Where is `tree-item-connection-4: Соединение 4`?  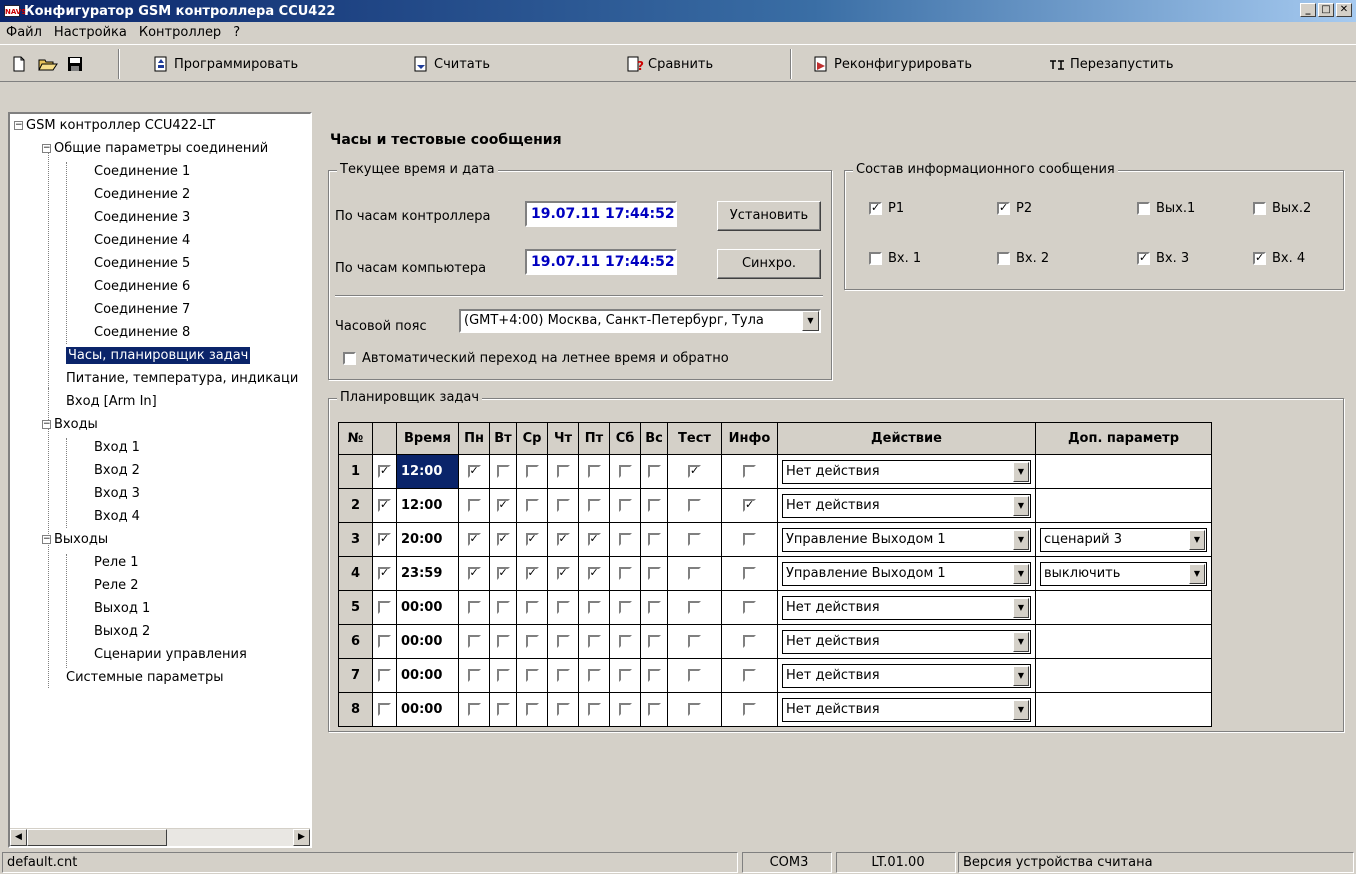
tree-item-connection-4: Соединение 4 is located at coordinates (142, 240).